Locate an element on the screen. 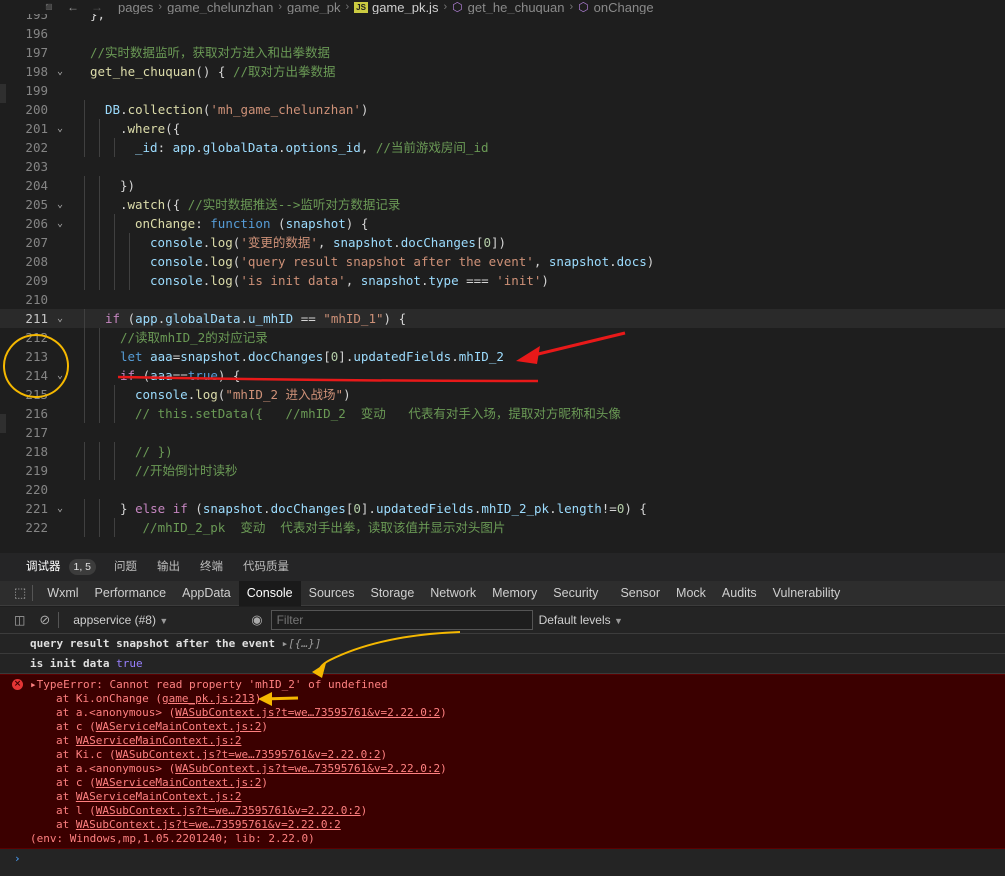  log-object: ▸[{…}] is located at coordinates (302, 643).